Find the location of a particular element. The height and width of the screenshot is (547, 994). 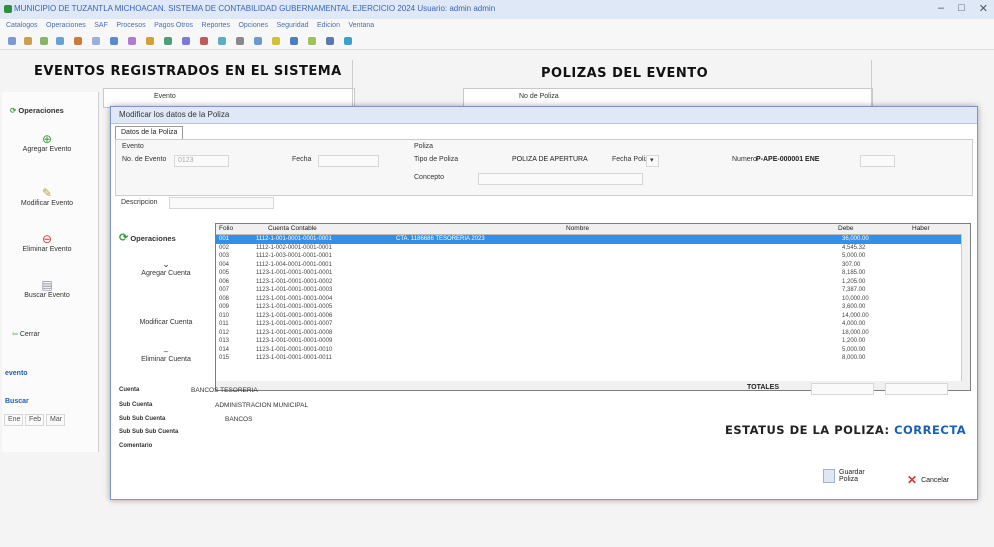

modificar-cuenta-button: Modificar Cuenta is located at coordinates (166, 322).